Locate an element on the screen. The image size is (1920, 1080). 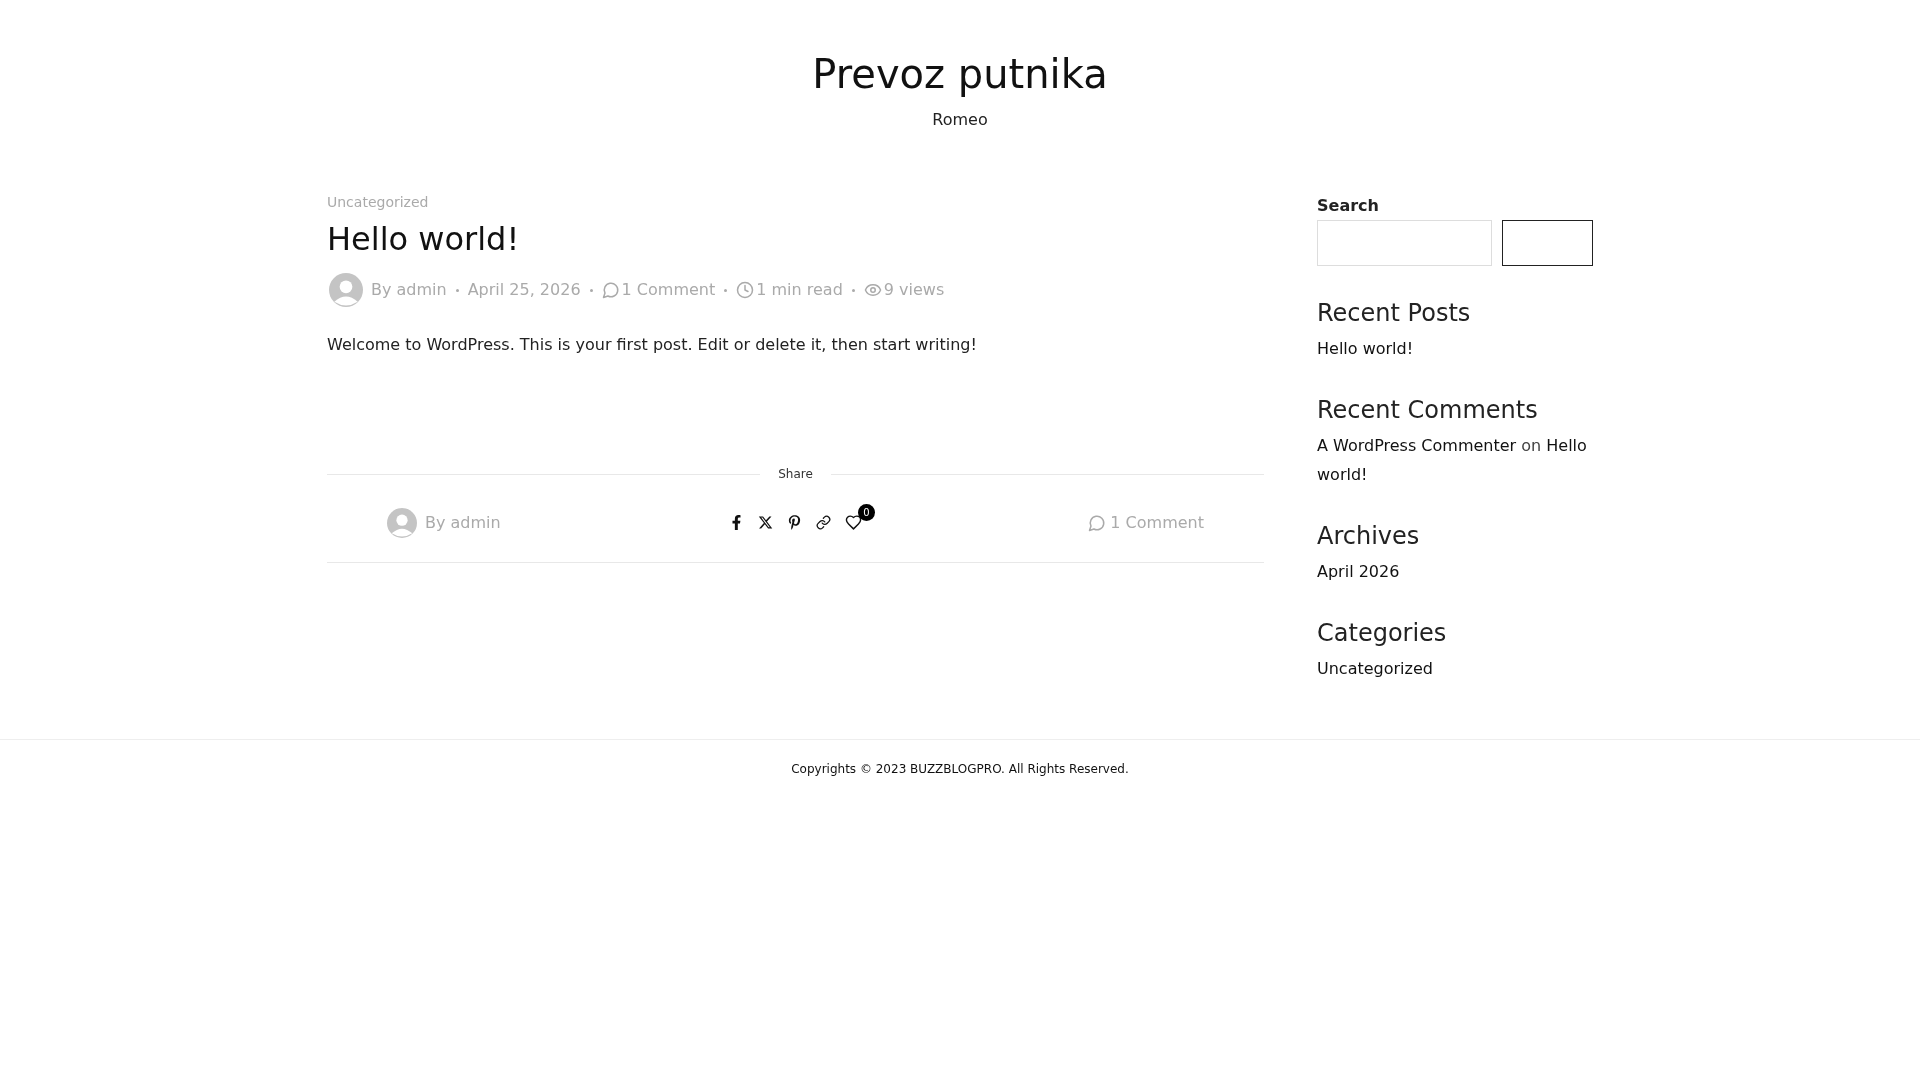
heart-icon is located at coordinates (853, 522).